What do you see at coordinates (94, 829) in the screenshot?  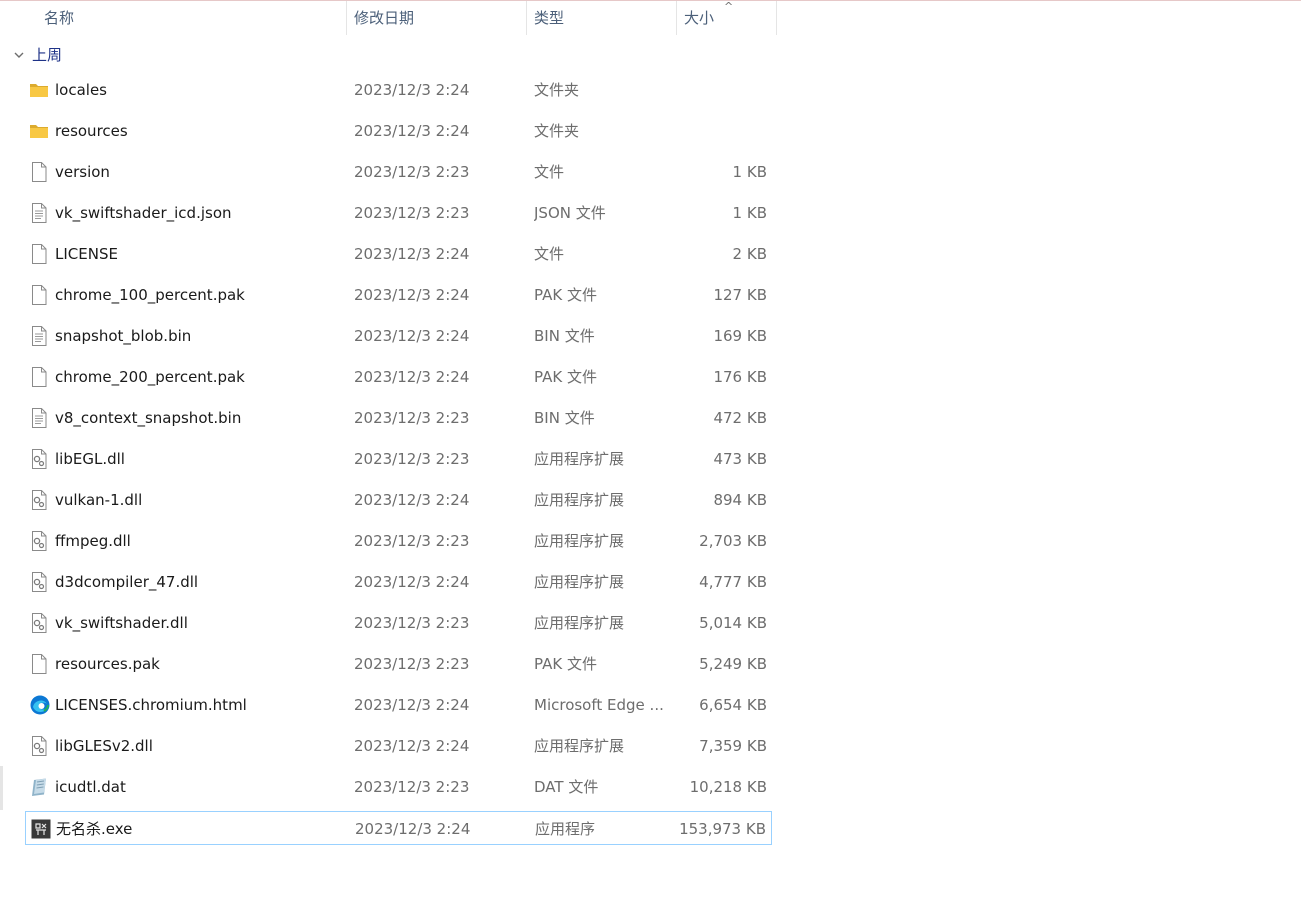 I see `file-name: 无名杀.exe` at bounding box center [94, 829].